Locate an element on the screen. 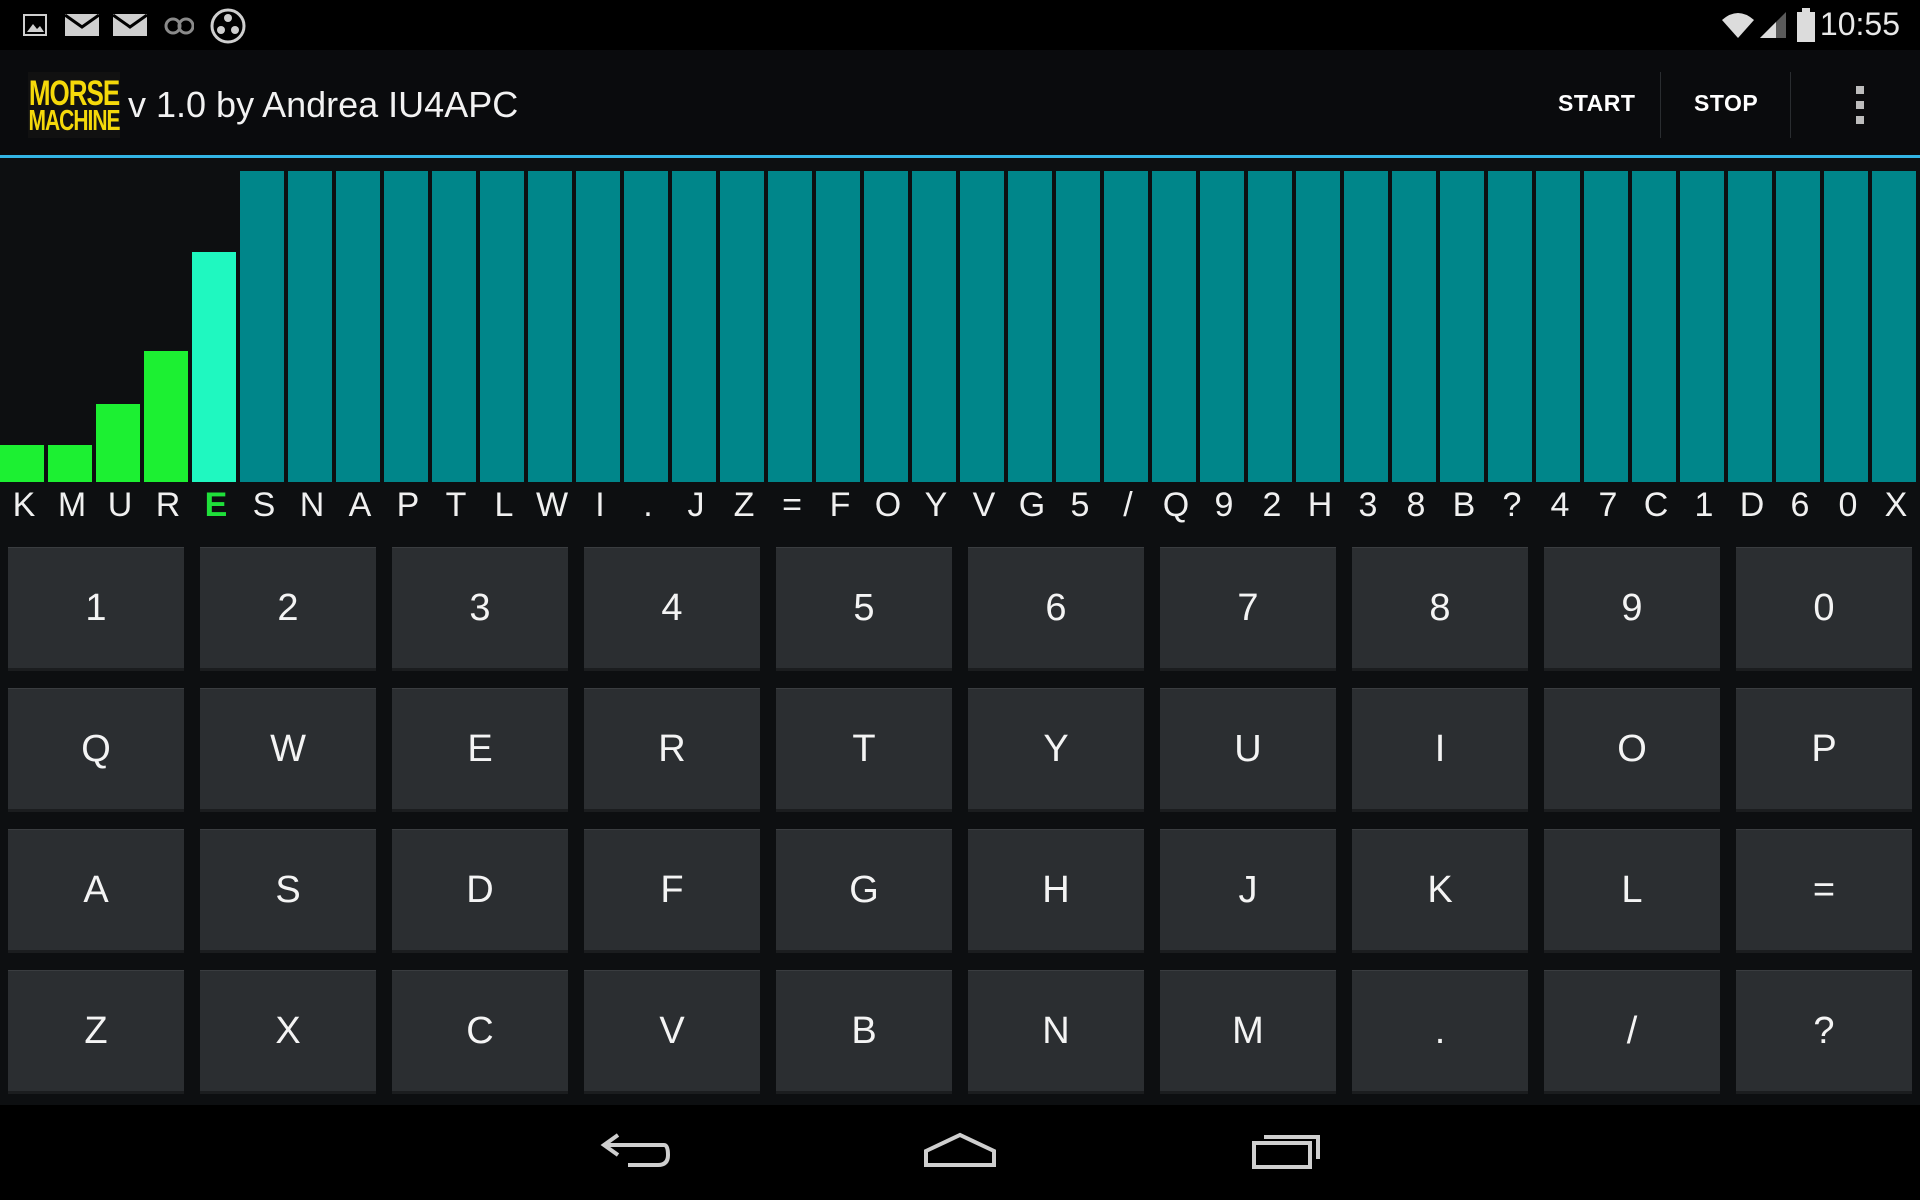  key-button: X is located at coordinates (288, 1032).